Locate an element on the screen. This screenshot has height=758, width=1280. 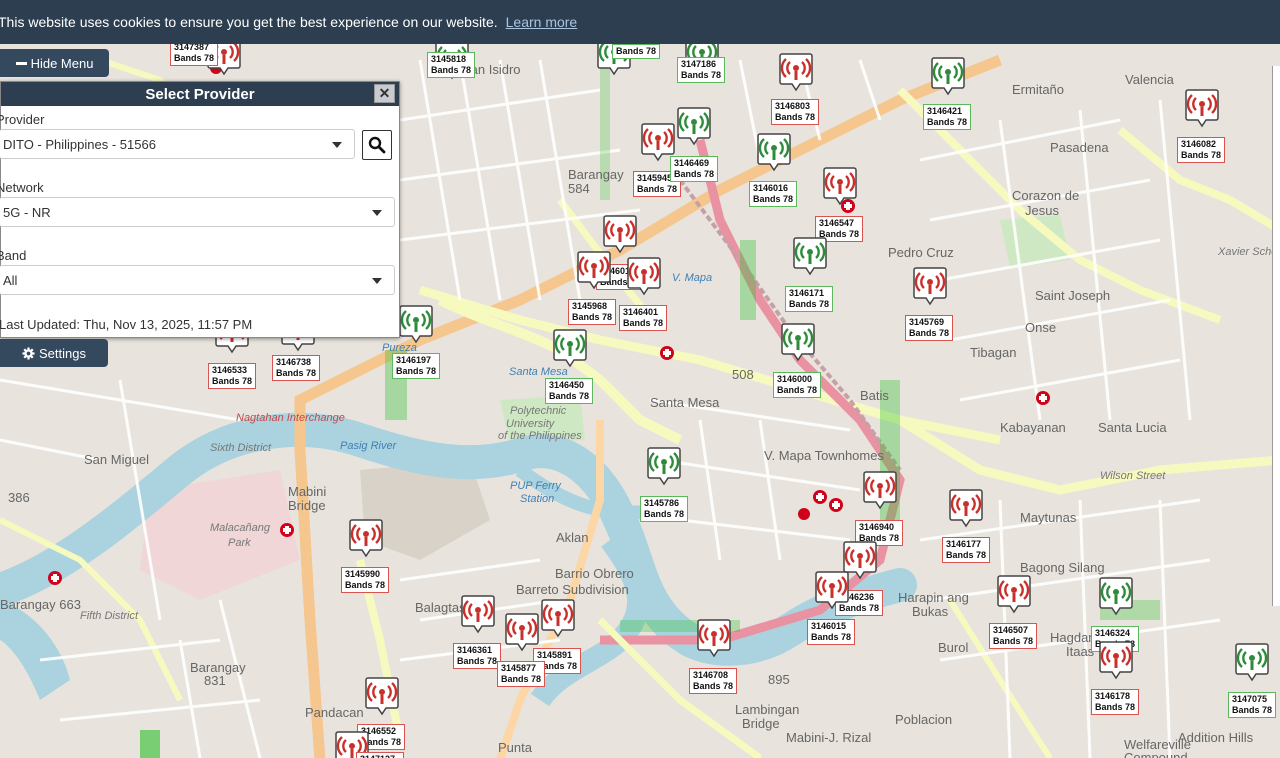
tower-tag: 3145990 Bands 78 is located at coordinates (365, 580).